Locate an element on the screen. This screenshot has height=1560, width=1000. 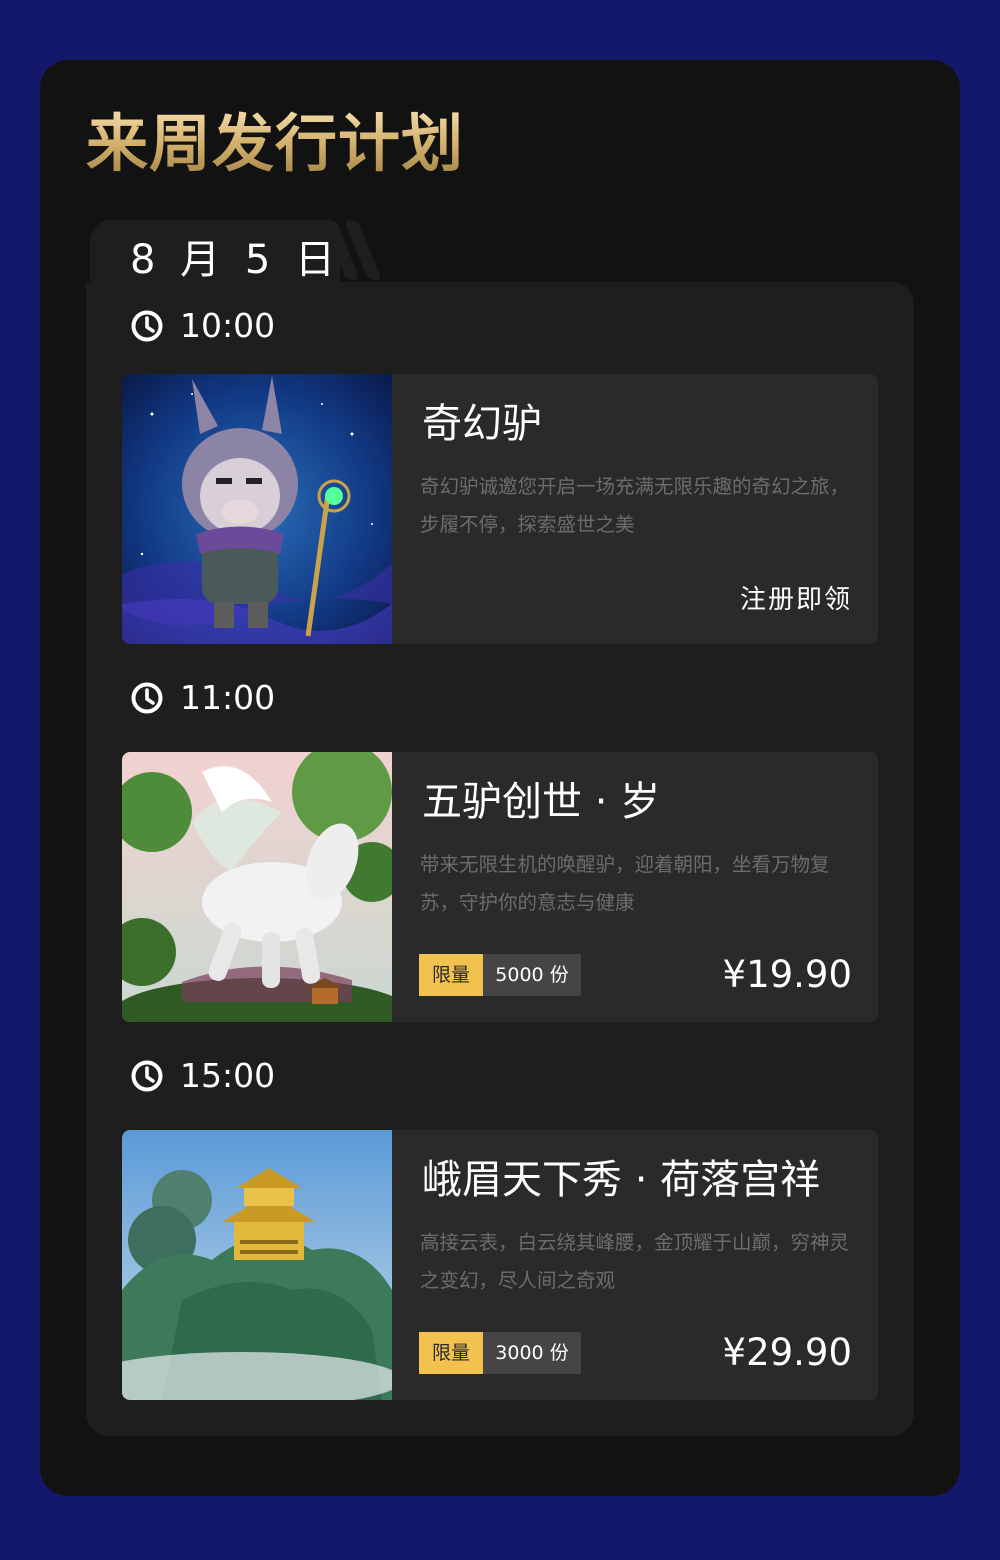
register-claim-button: 注册即领 is located at coordinates (796, 600).